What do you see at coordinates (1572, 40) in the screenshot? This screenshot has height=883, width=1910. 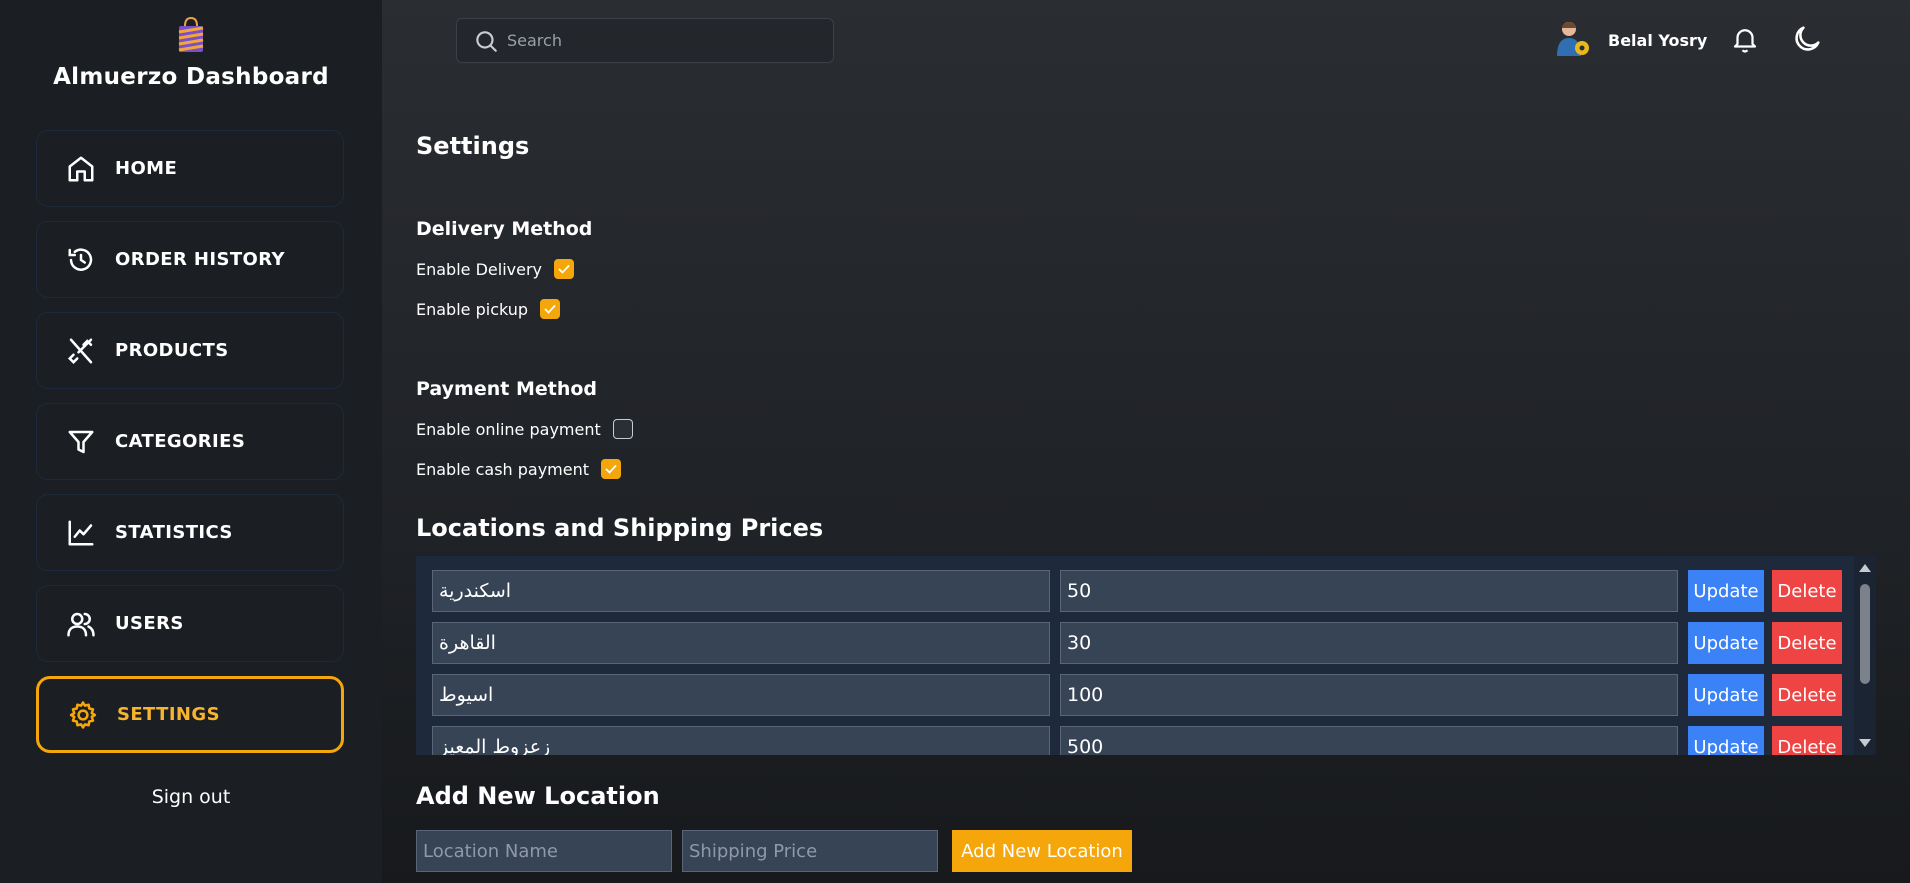 I see `avatar` at bounding box center [1572, 40].